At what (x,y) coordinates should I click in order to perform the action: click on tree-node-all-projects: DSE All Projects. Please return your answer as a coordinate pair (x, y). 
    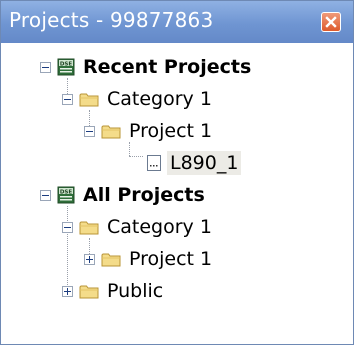
    Looking at the image, I should click on (124, 195).